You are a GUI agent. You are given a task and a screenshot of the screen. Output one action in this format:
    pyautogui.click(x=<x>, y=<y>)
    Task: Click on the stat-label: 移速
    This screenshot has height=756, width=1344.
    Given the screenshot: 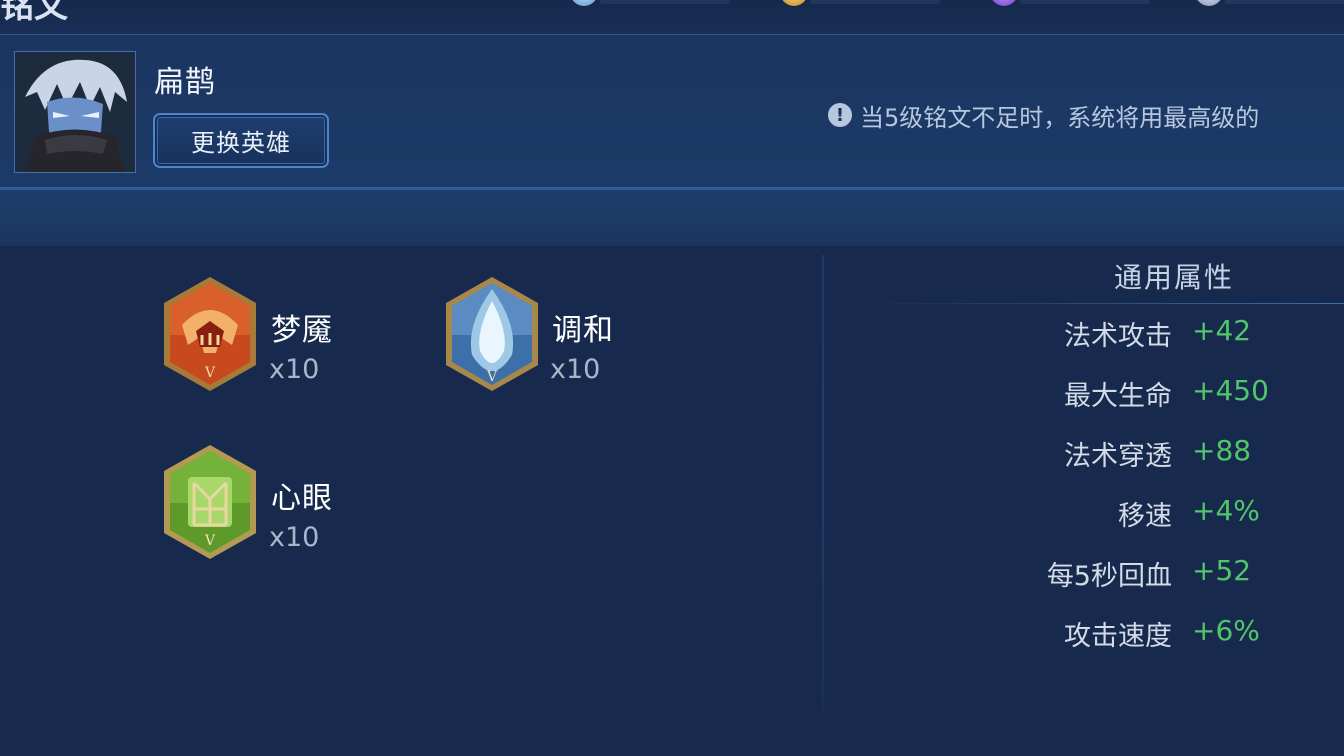 What is the action you would take?
    pyautogui.click(x=1145, y=516)
    